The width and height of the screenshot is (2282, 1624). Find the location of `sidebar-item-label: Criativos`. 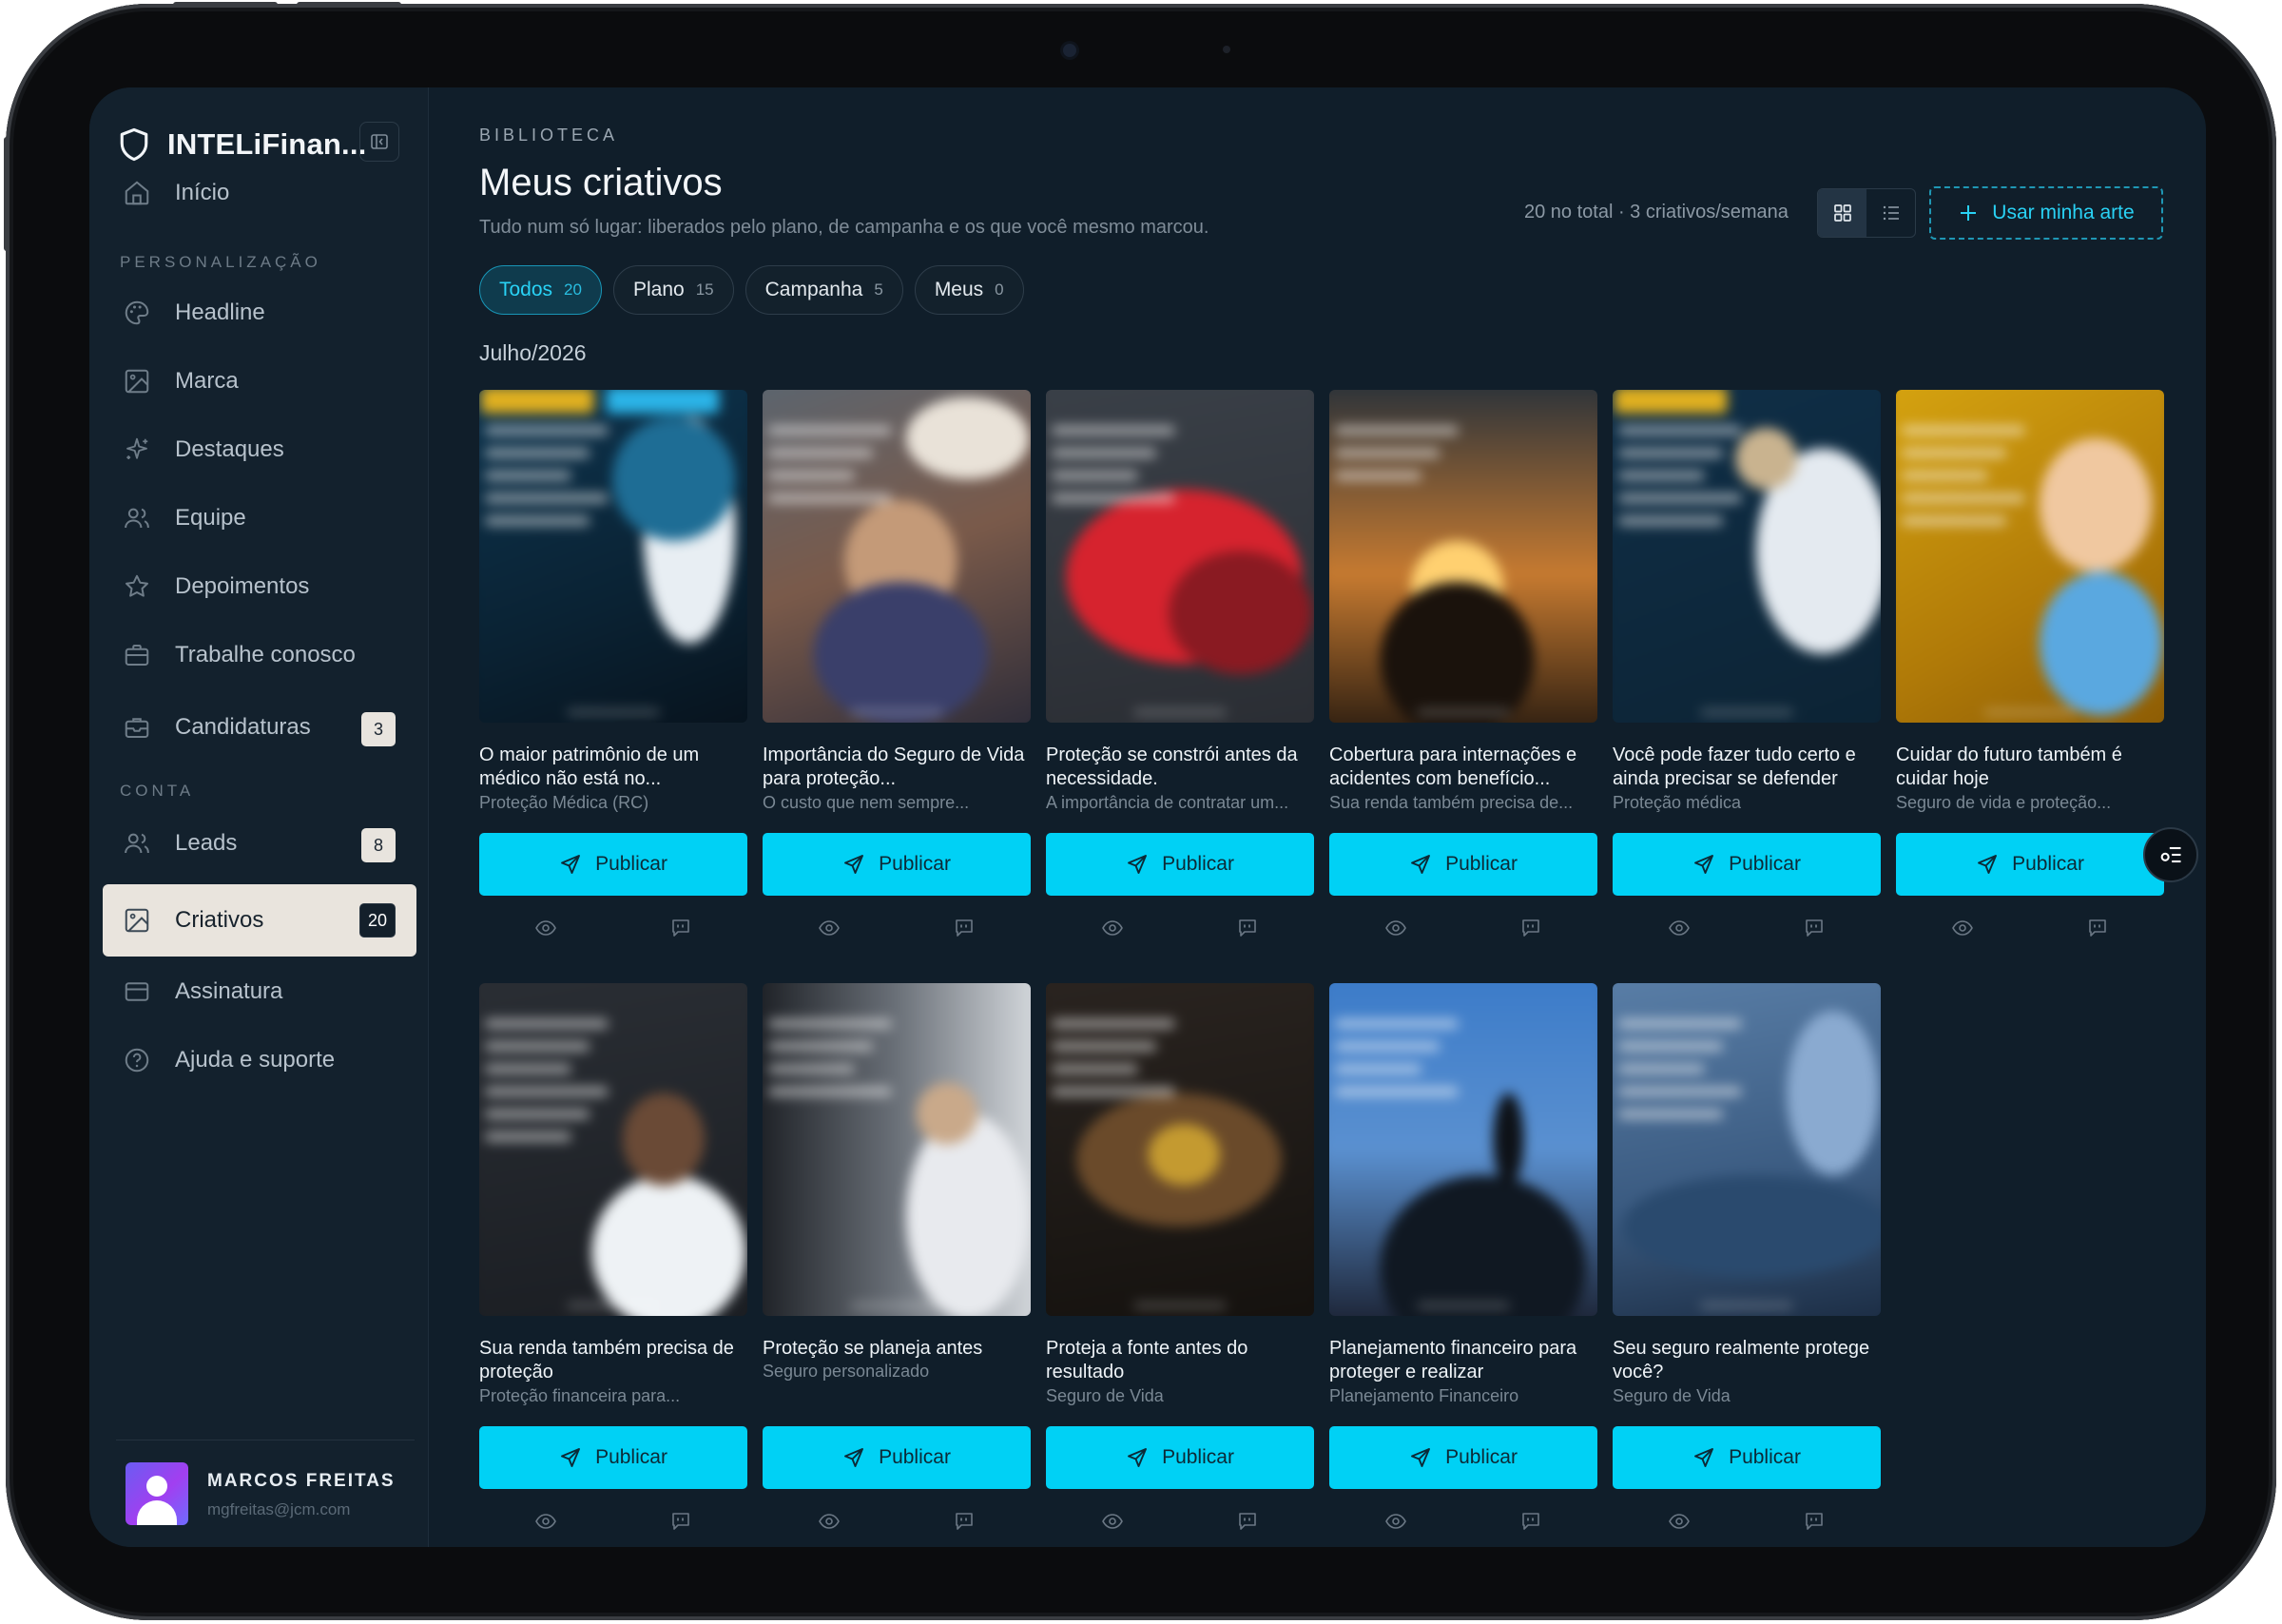

sidebar-item-label: Criativos is located at coordinates (219, 920).